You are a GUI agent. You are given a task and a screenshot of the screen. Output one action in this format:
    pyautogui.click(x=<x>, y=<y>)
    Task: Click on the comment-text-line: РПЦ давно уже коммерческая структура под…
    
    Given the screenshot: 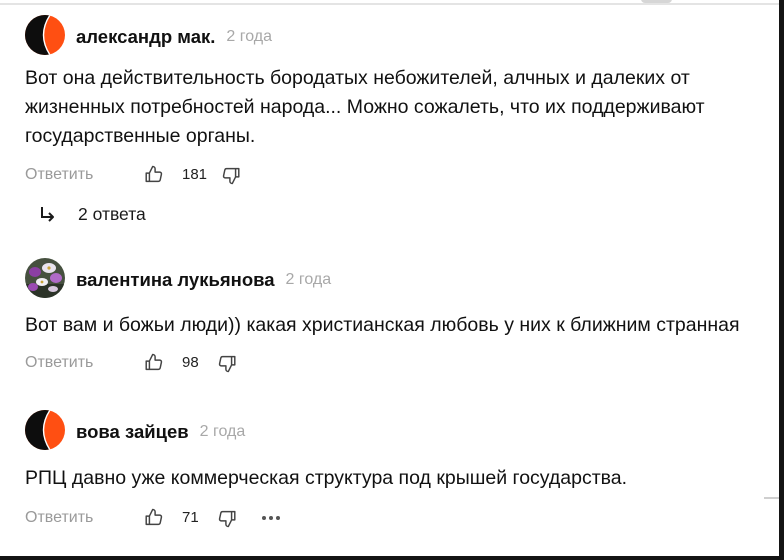 What is the action you would take?
    pyautogui.click(x=326, y=478)
    